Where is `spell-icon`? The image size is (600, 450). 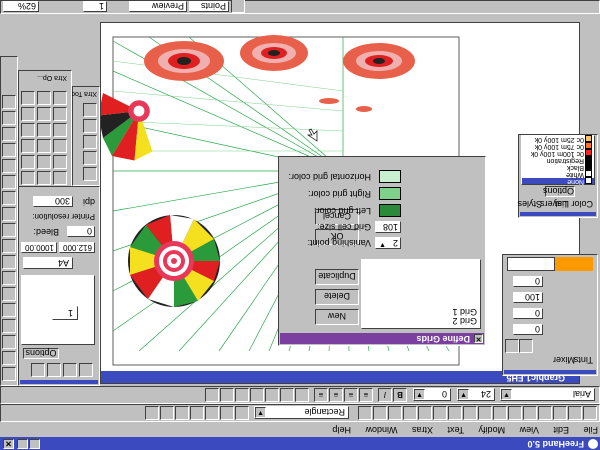 spell-icon is located at coordinates (227, 395).